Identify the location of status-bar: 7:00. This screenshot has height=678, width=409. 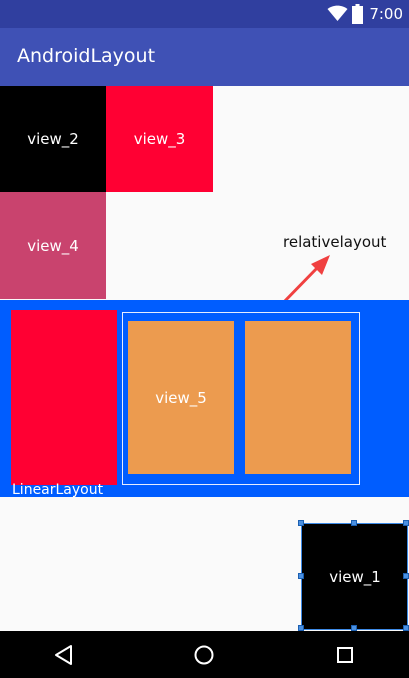
(204, 14).